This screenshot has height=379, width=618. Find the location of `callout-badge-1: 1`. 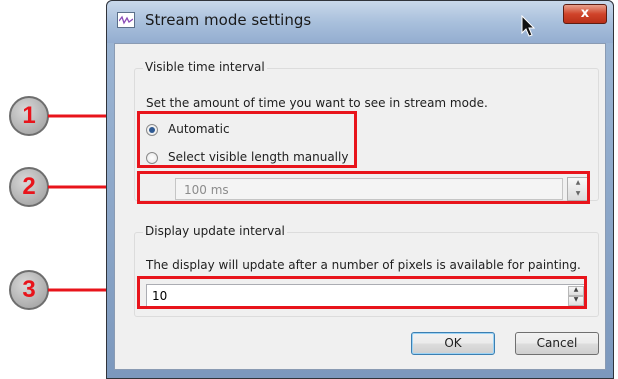

callout-badge-1: 1 is located at coordinates (29, 116).